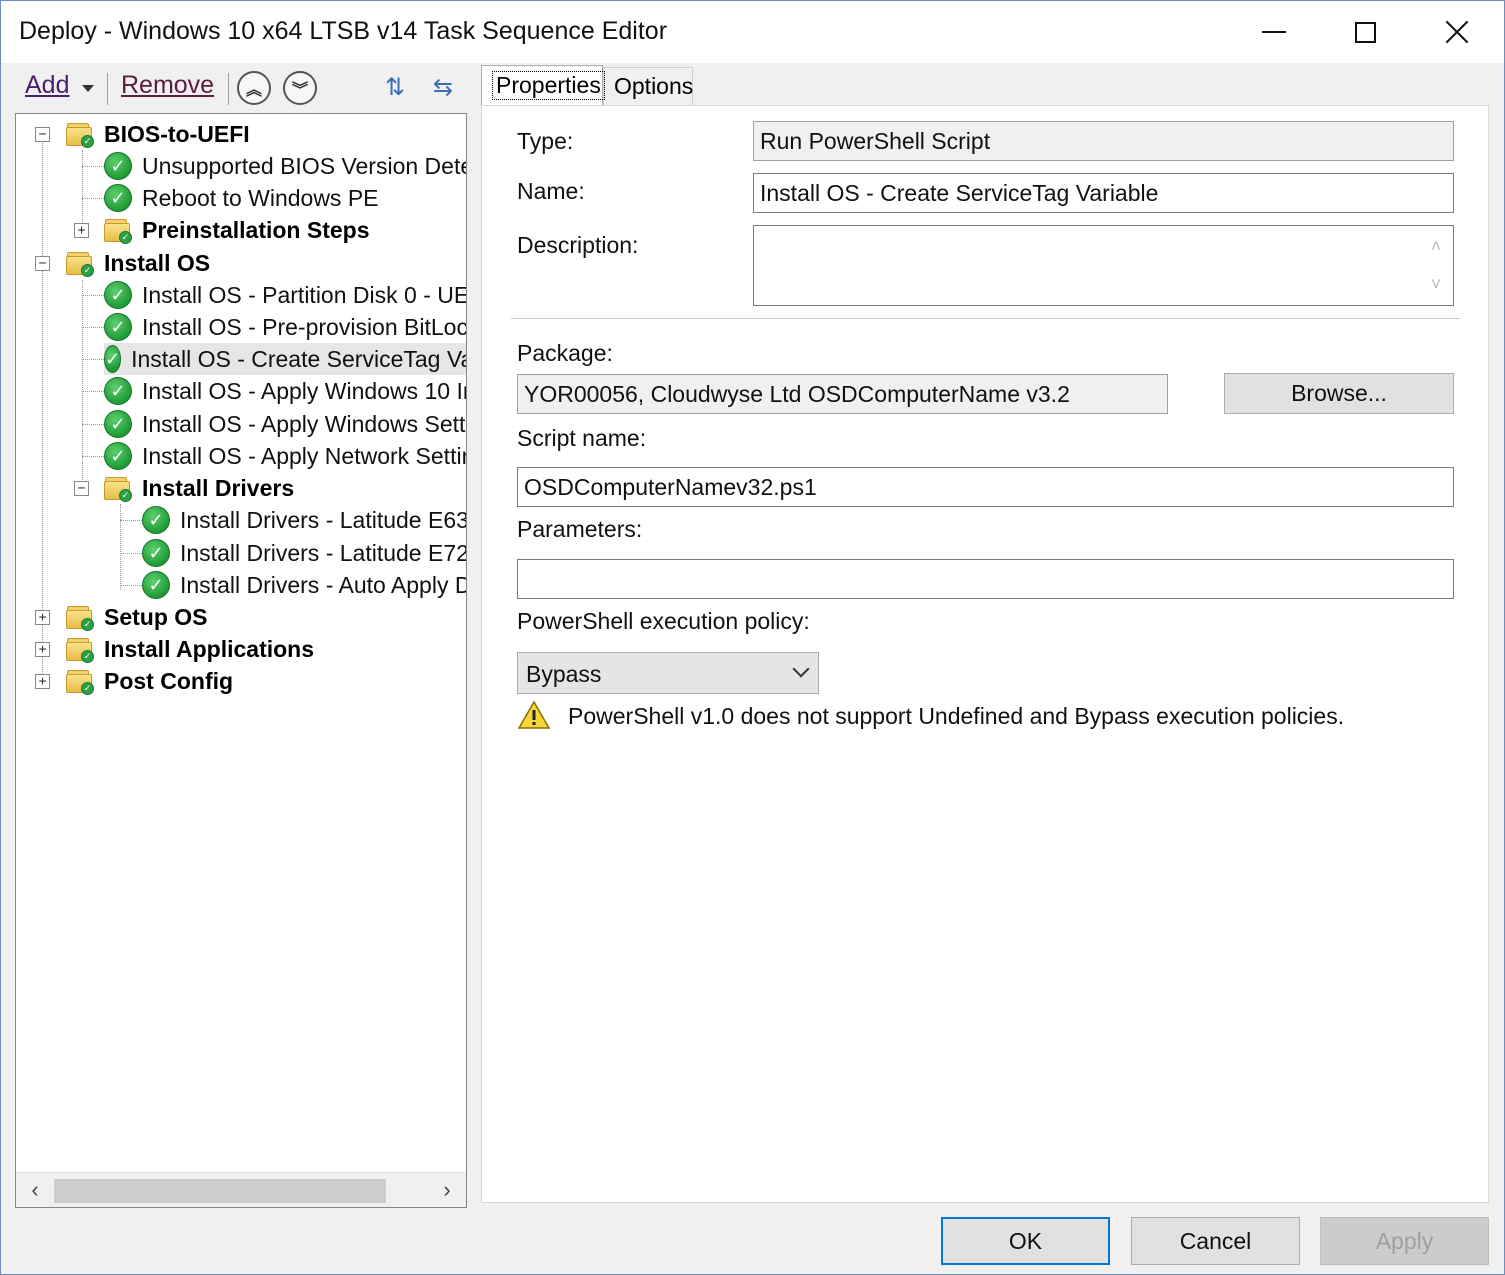 The width and height of the screenshot is (1505, 1275). What do you see at coordinates (443, 87) in the screenshot?
I see `refresh-group-icon: ⇆` at bounding box center [443, 87].